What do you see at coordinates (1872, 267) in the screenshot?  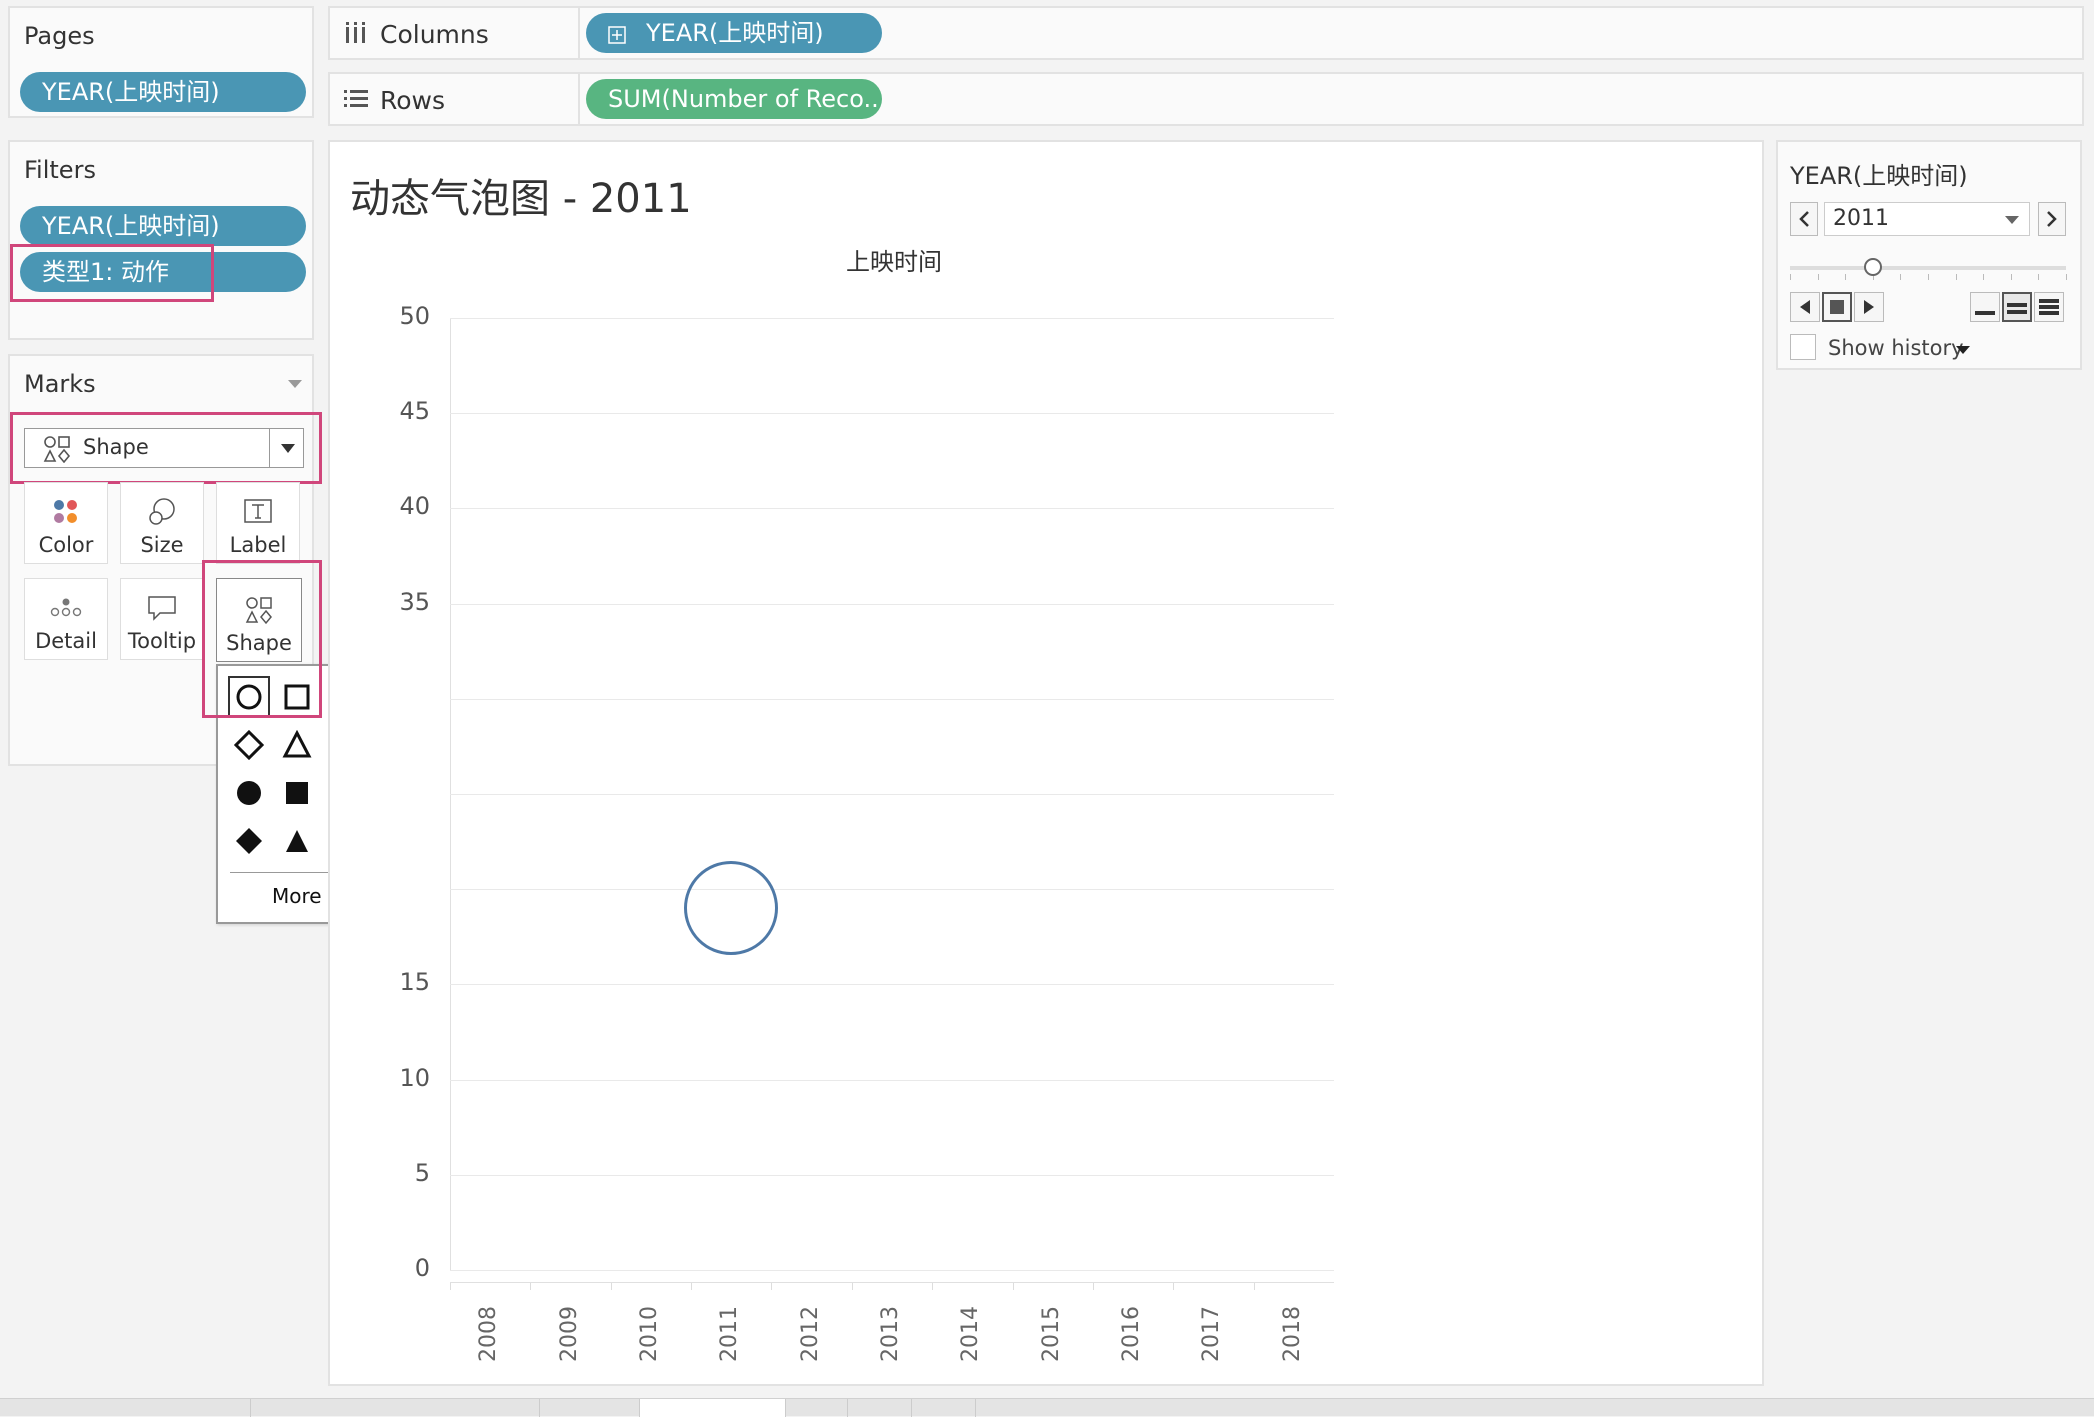 I see `page-slider-thumb` at bounding box center [1872, 267].